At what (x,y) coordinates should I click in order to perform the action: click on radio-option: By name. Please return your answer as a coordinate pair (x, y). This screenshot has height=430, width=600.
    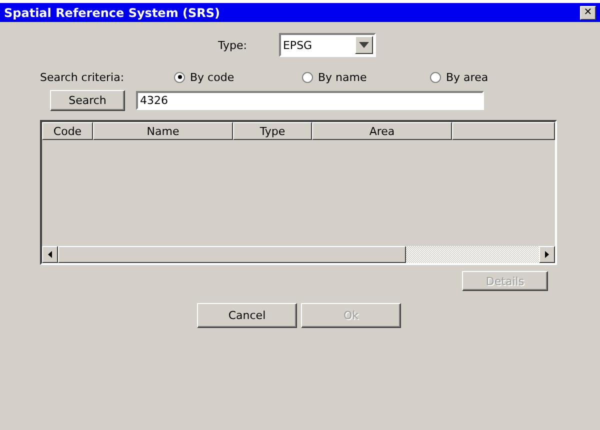
    Looking at the image, I should click on (334, 77).